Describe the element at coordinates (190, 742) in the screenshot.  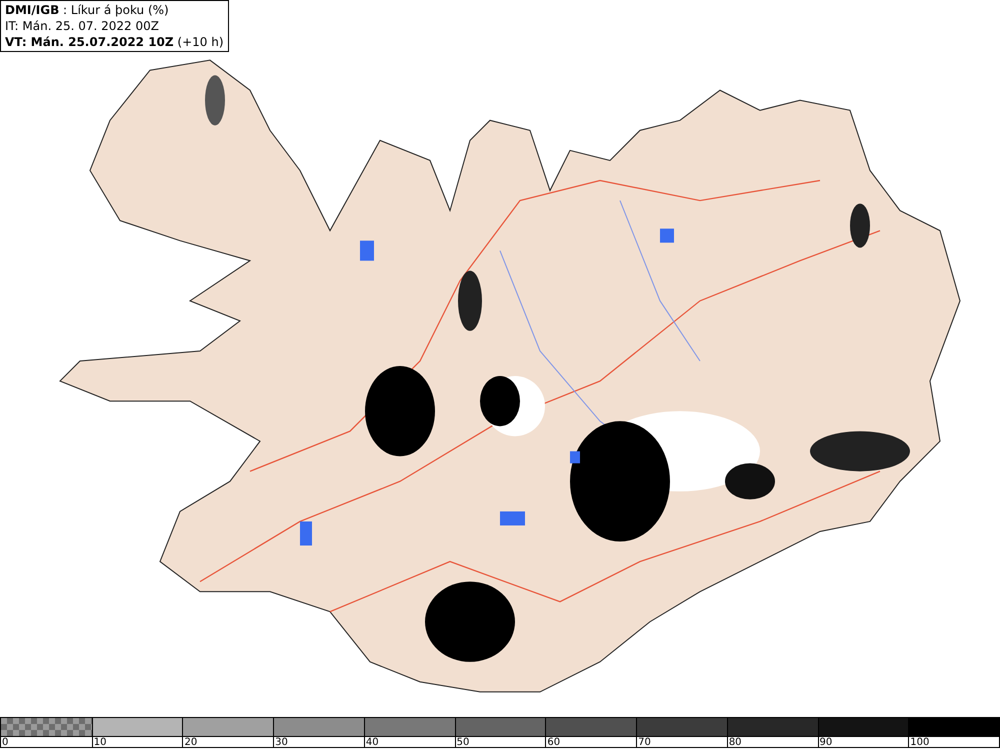
I see `legend-label: 20` at that location.